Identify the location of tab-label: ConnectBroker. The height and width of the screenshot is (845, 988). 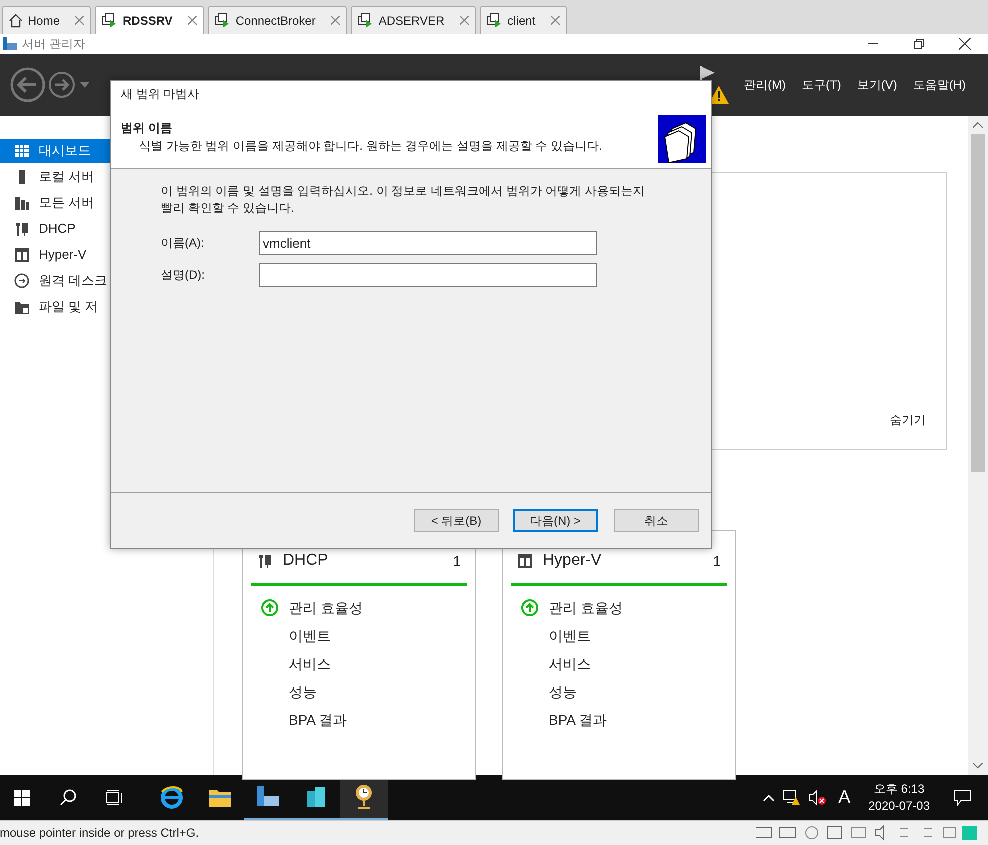
(276, 21).